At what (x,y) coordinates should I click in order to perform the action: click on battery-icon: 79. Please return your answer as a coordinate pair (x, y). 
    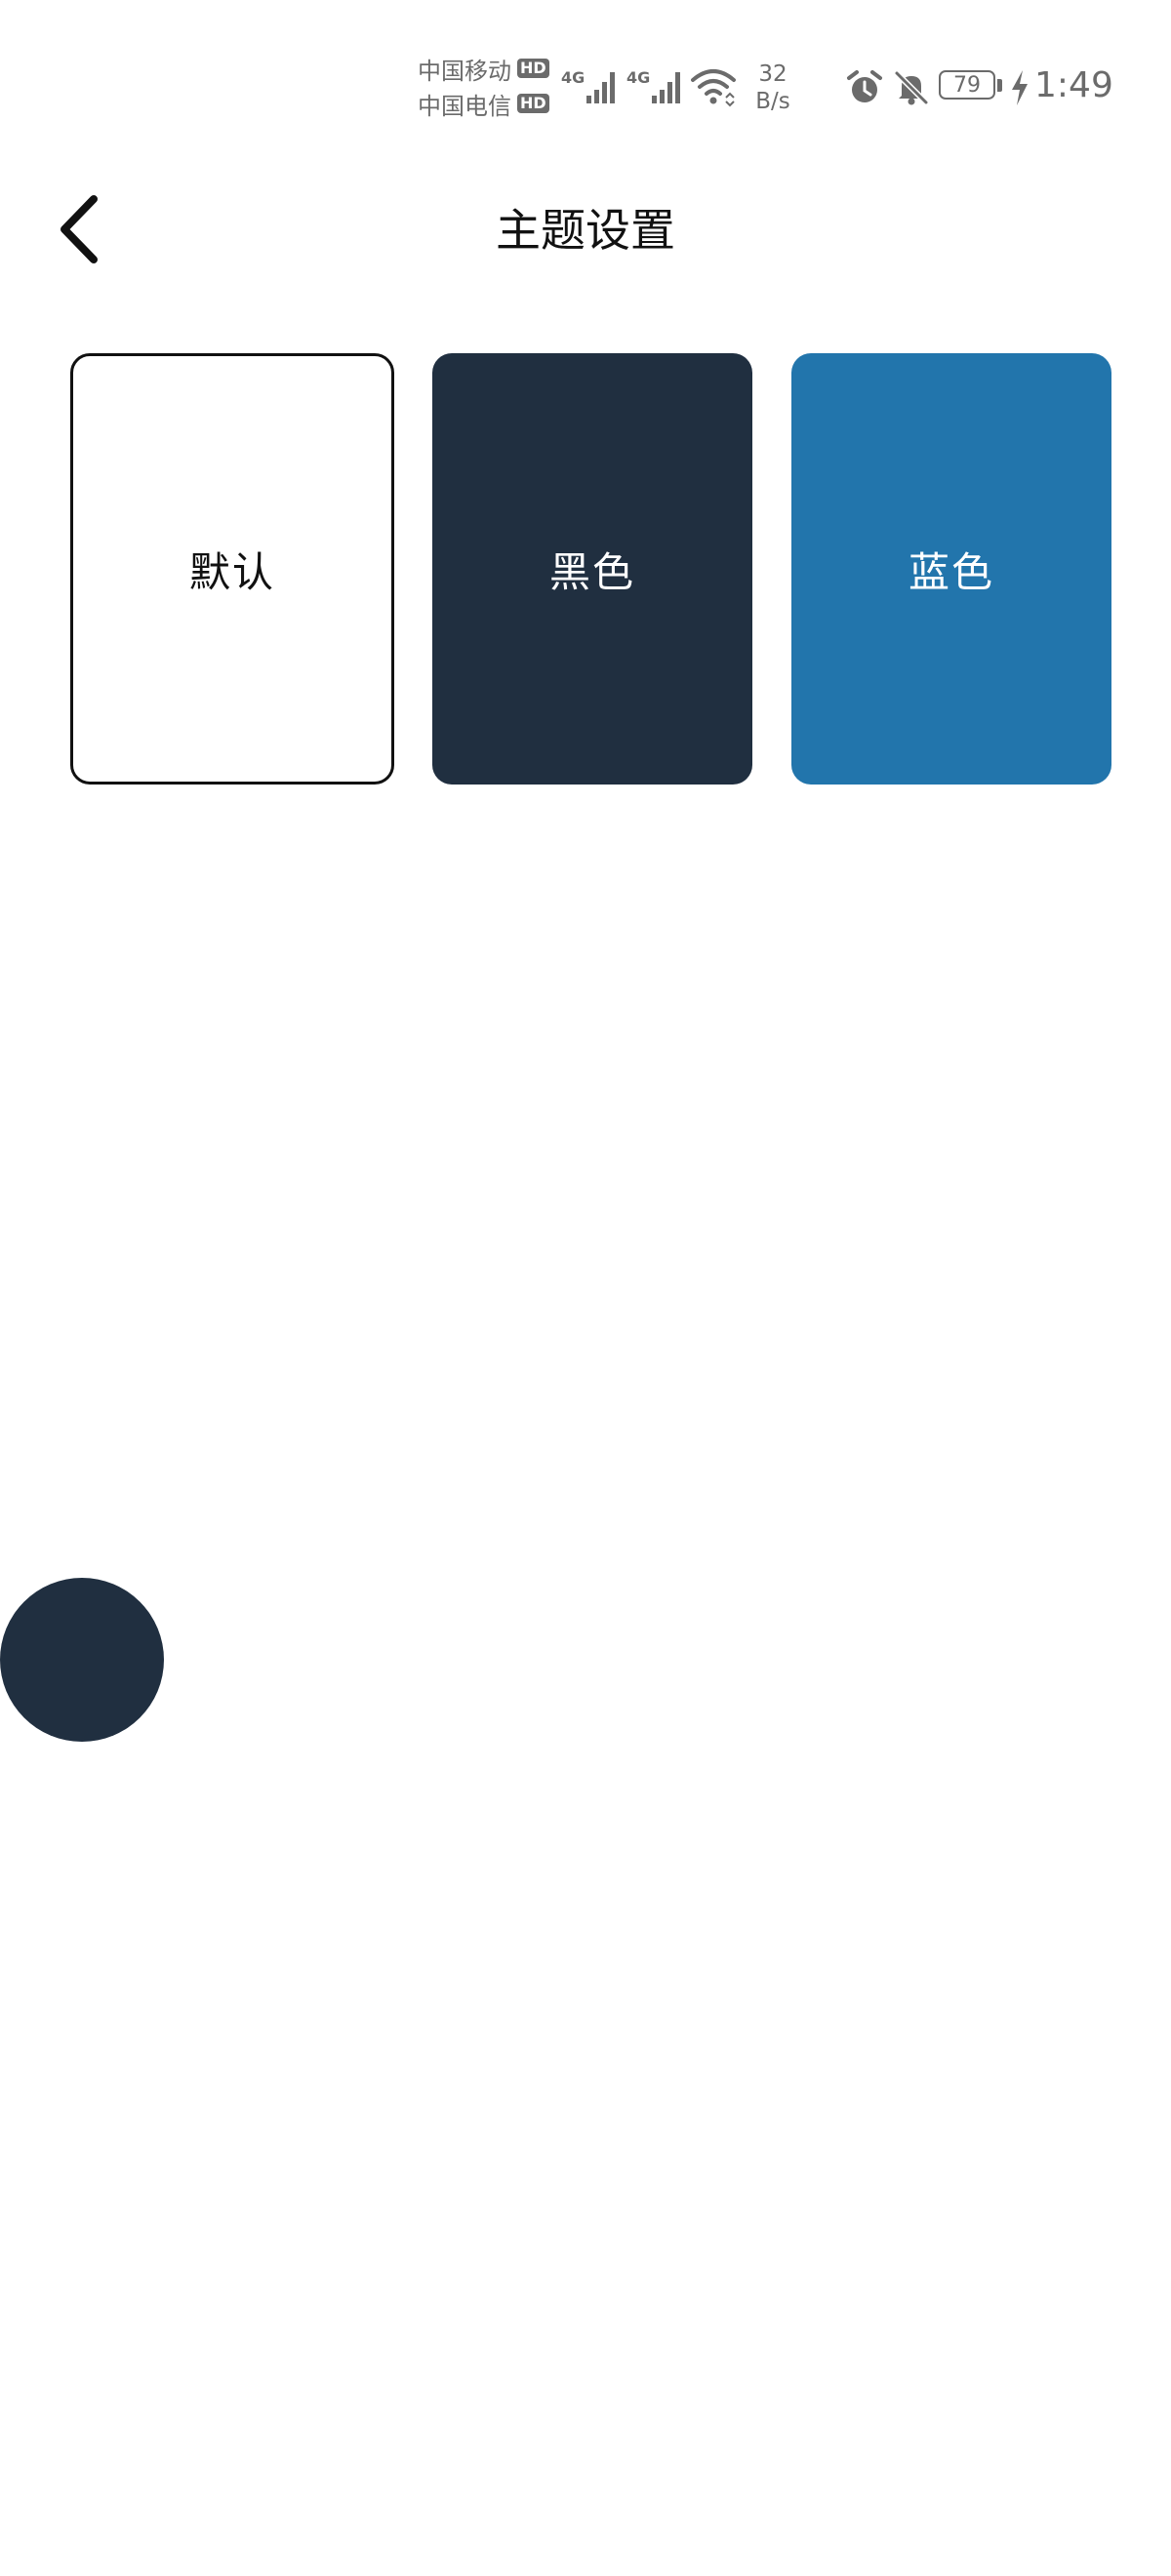
    Looking at the image, I should click on (971, 86).